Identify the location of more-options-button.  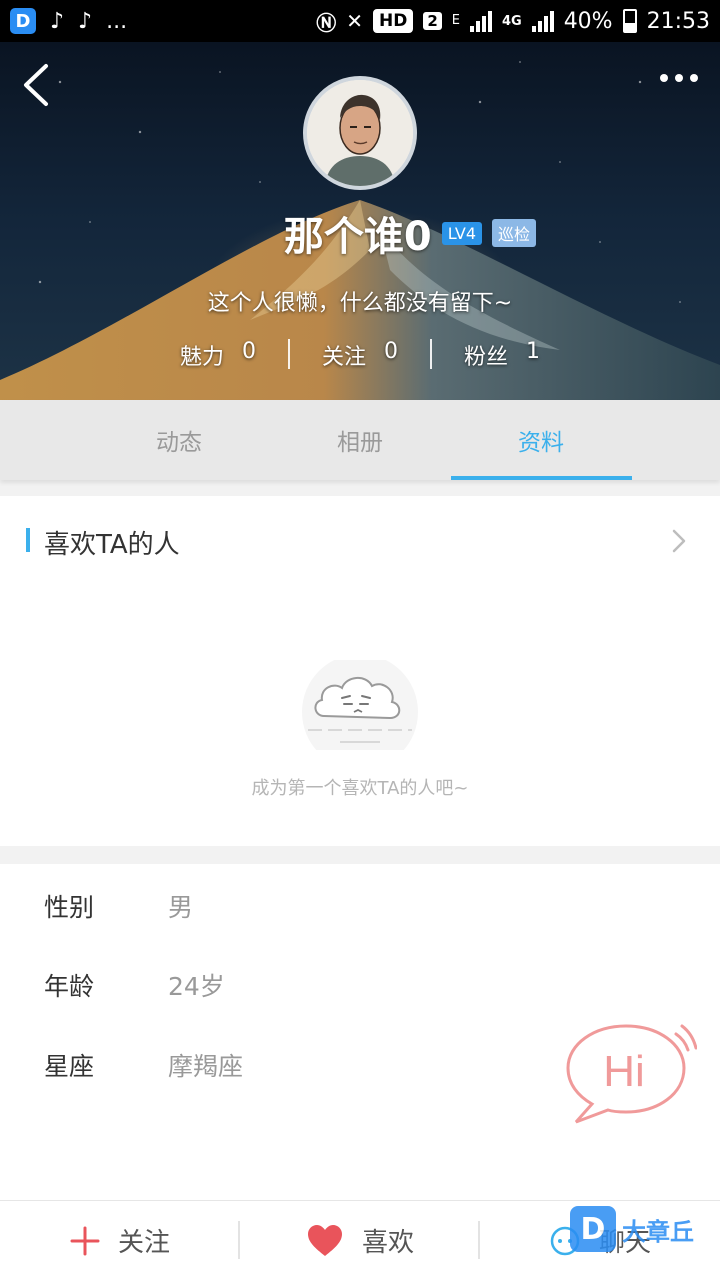
(679, 78).